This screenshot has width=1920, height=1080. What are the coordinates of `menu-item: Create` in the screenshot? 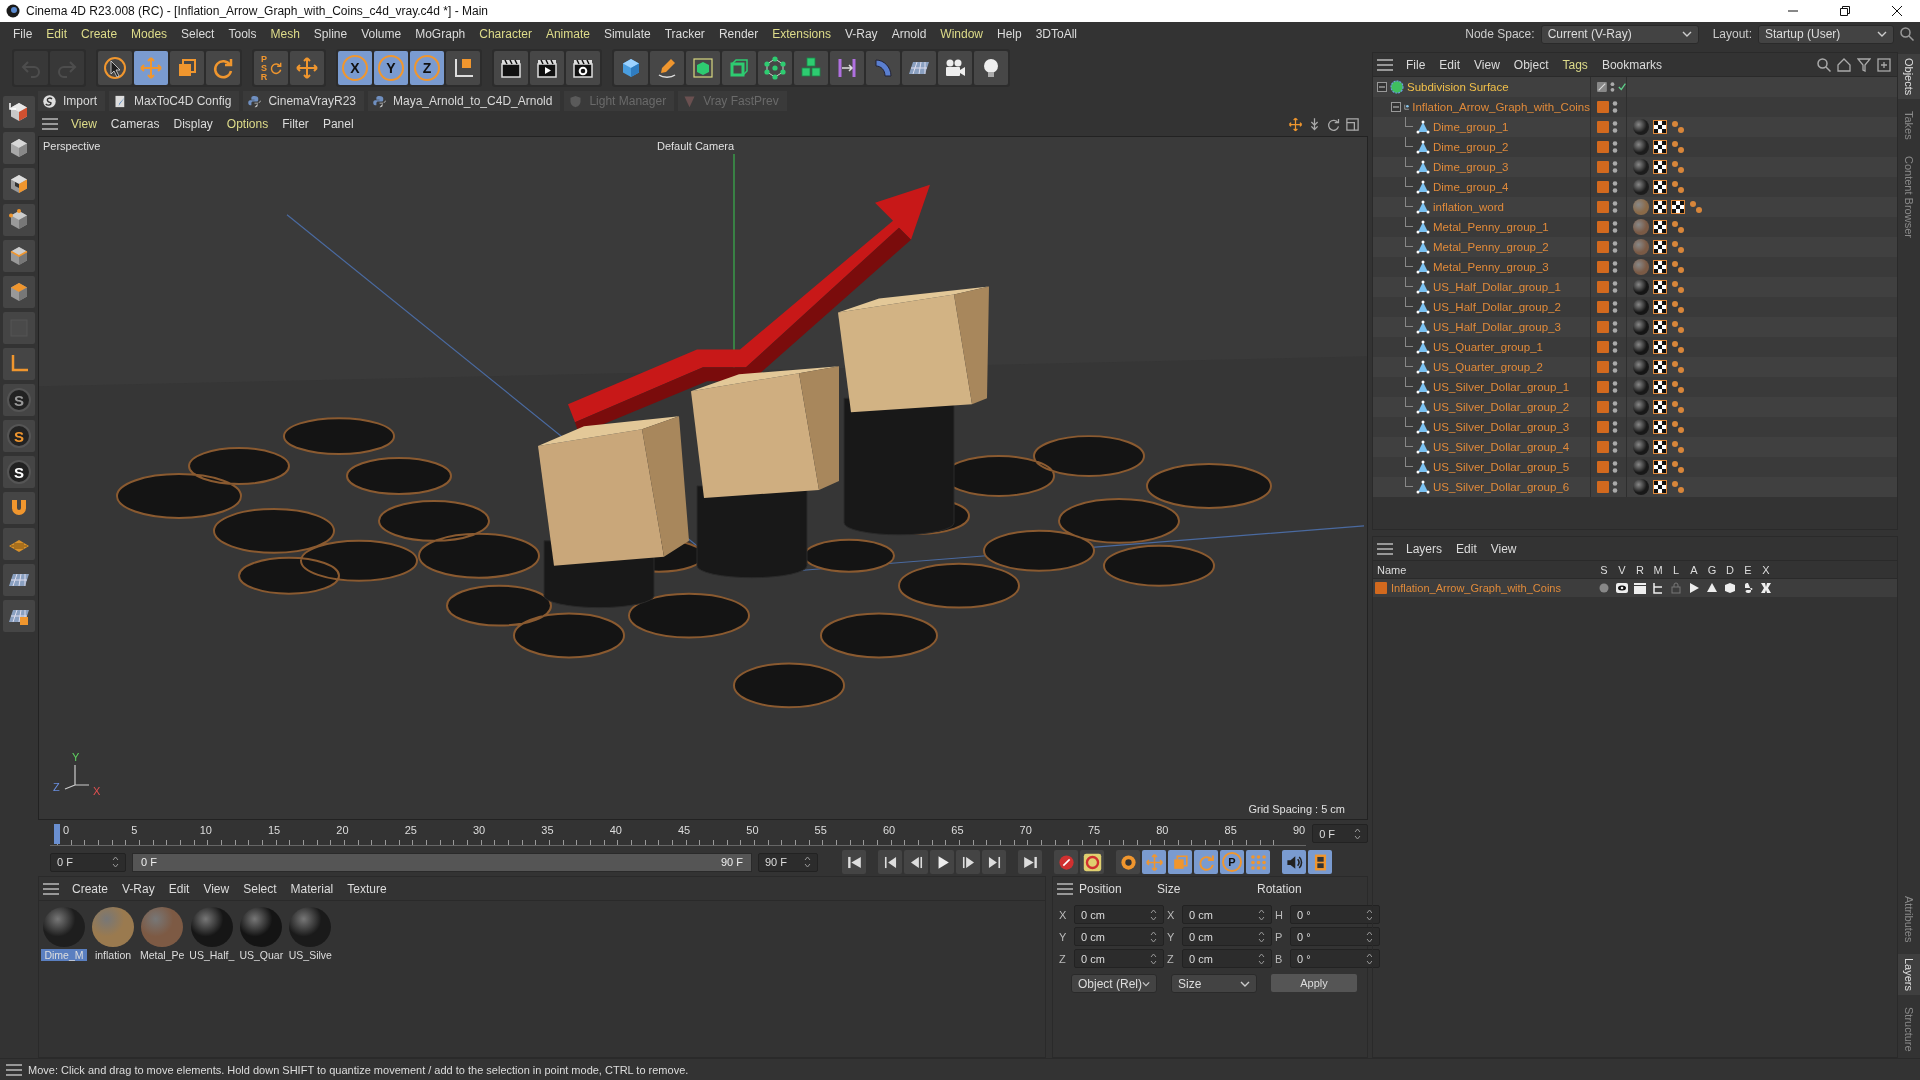 It's located at (90, 888).